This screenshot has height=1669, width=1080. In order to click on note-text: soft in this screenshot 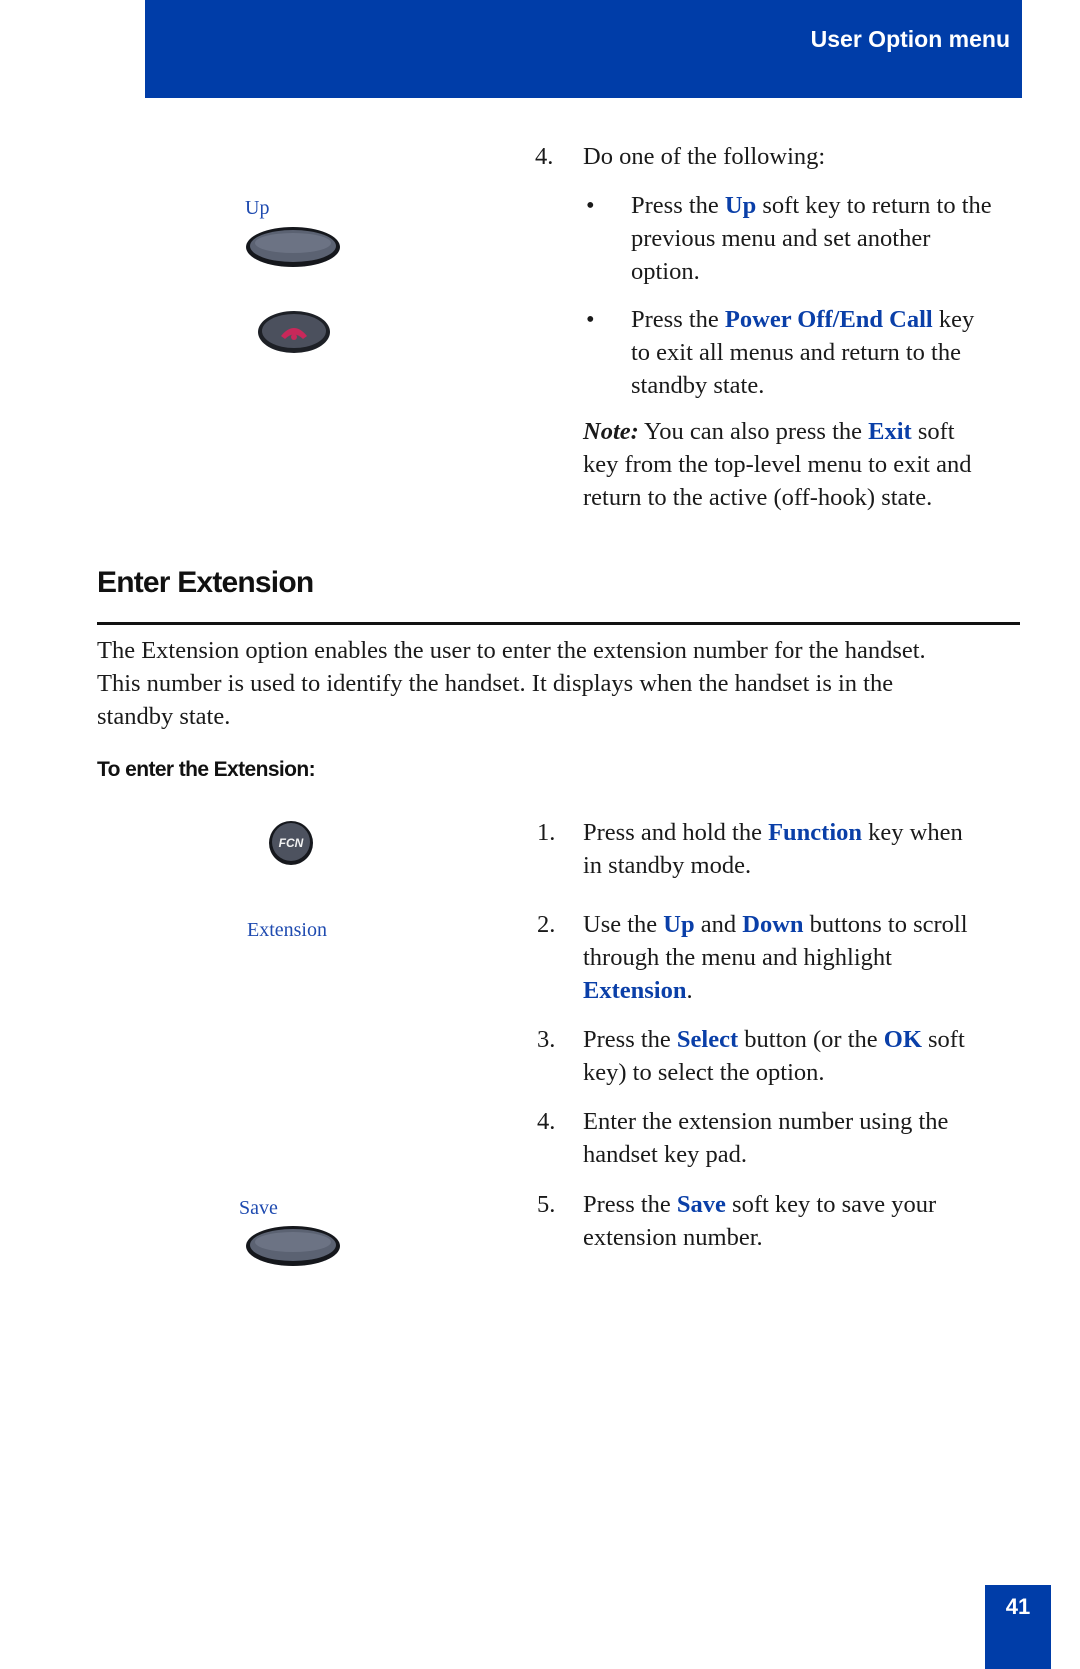, I will do `click(933, 431)`.